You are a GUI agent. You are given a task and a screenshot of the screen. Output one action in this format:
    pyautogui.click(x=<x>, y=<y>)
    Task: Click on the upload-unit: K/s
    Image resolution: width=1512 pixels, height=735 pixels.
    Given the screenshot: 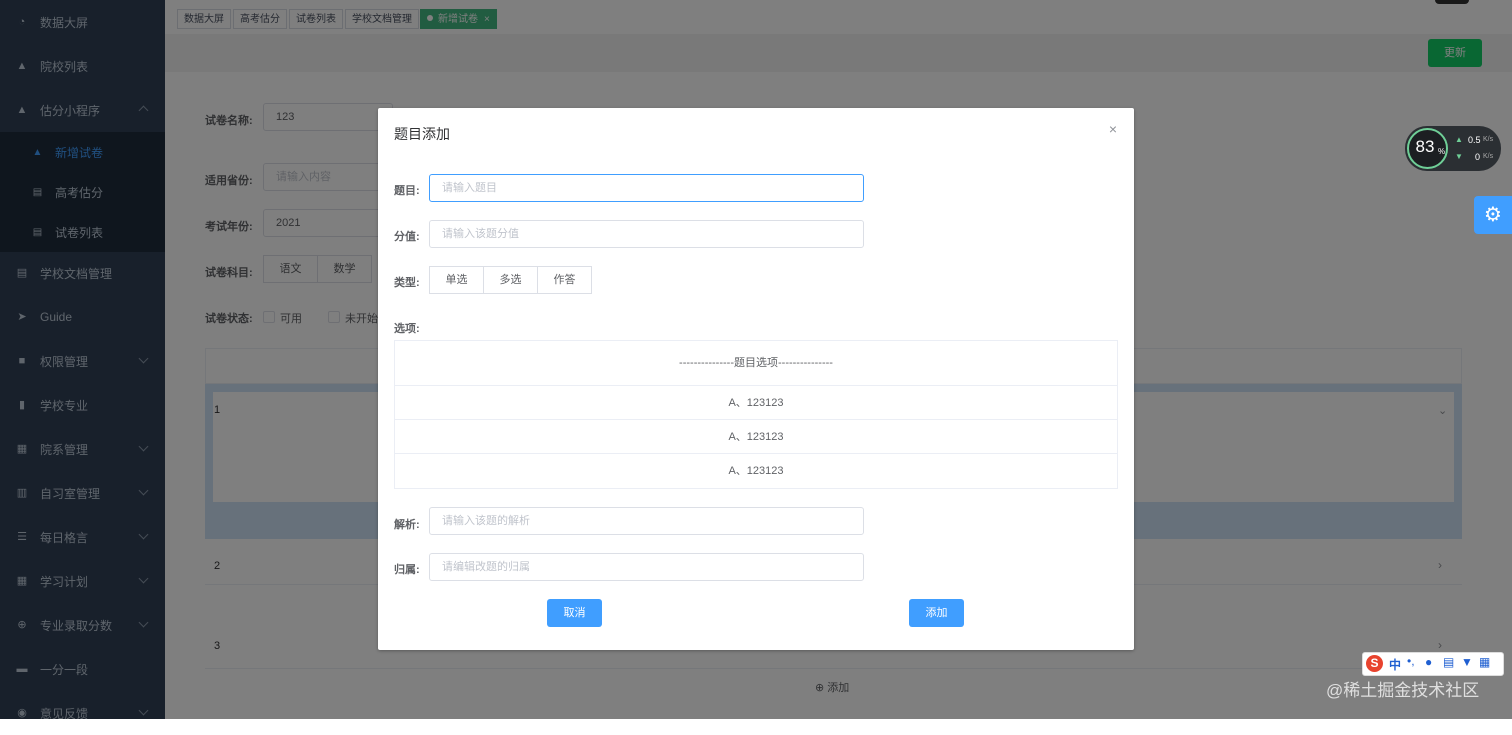 What is the action you would take?
    pyautogui.click(x=1488, y=139)
    